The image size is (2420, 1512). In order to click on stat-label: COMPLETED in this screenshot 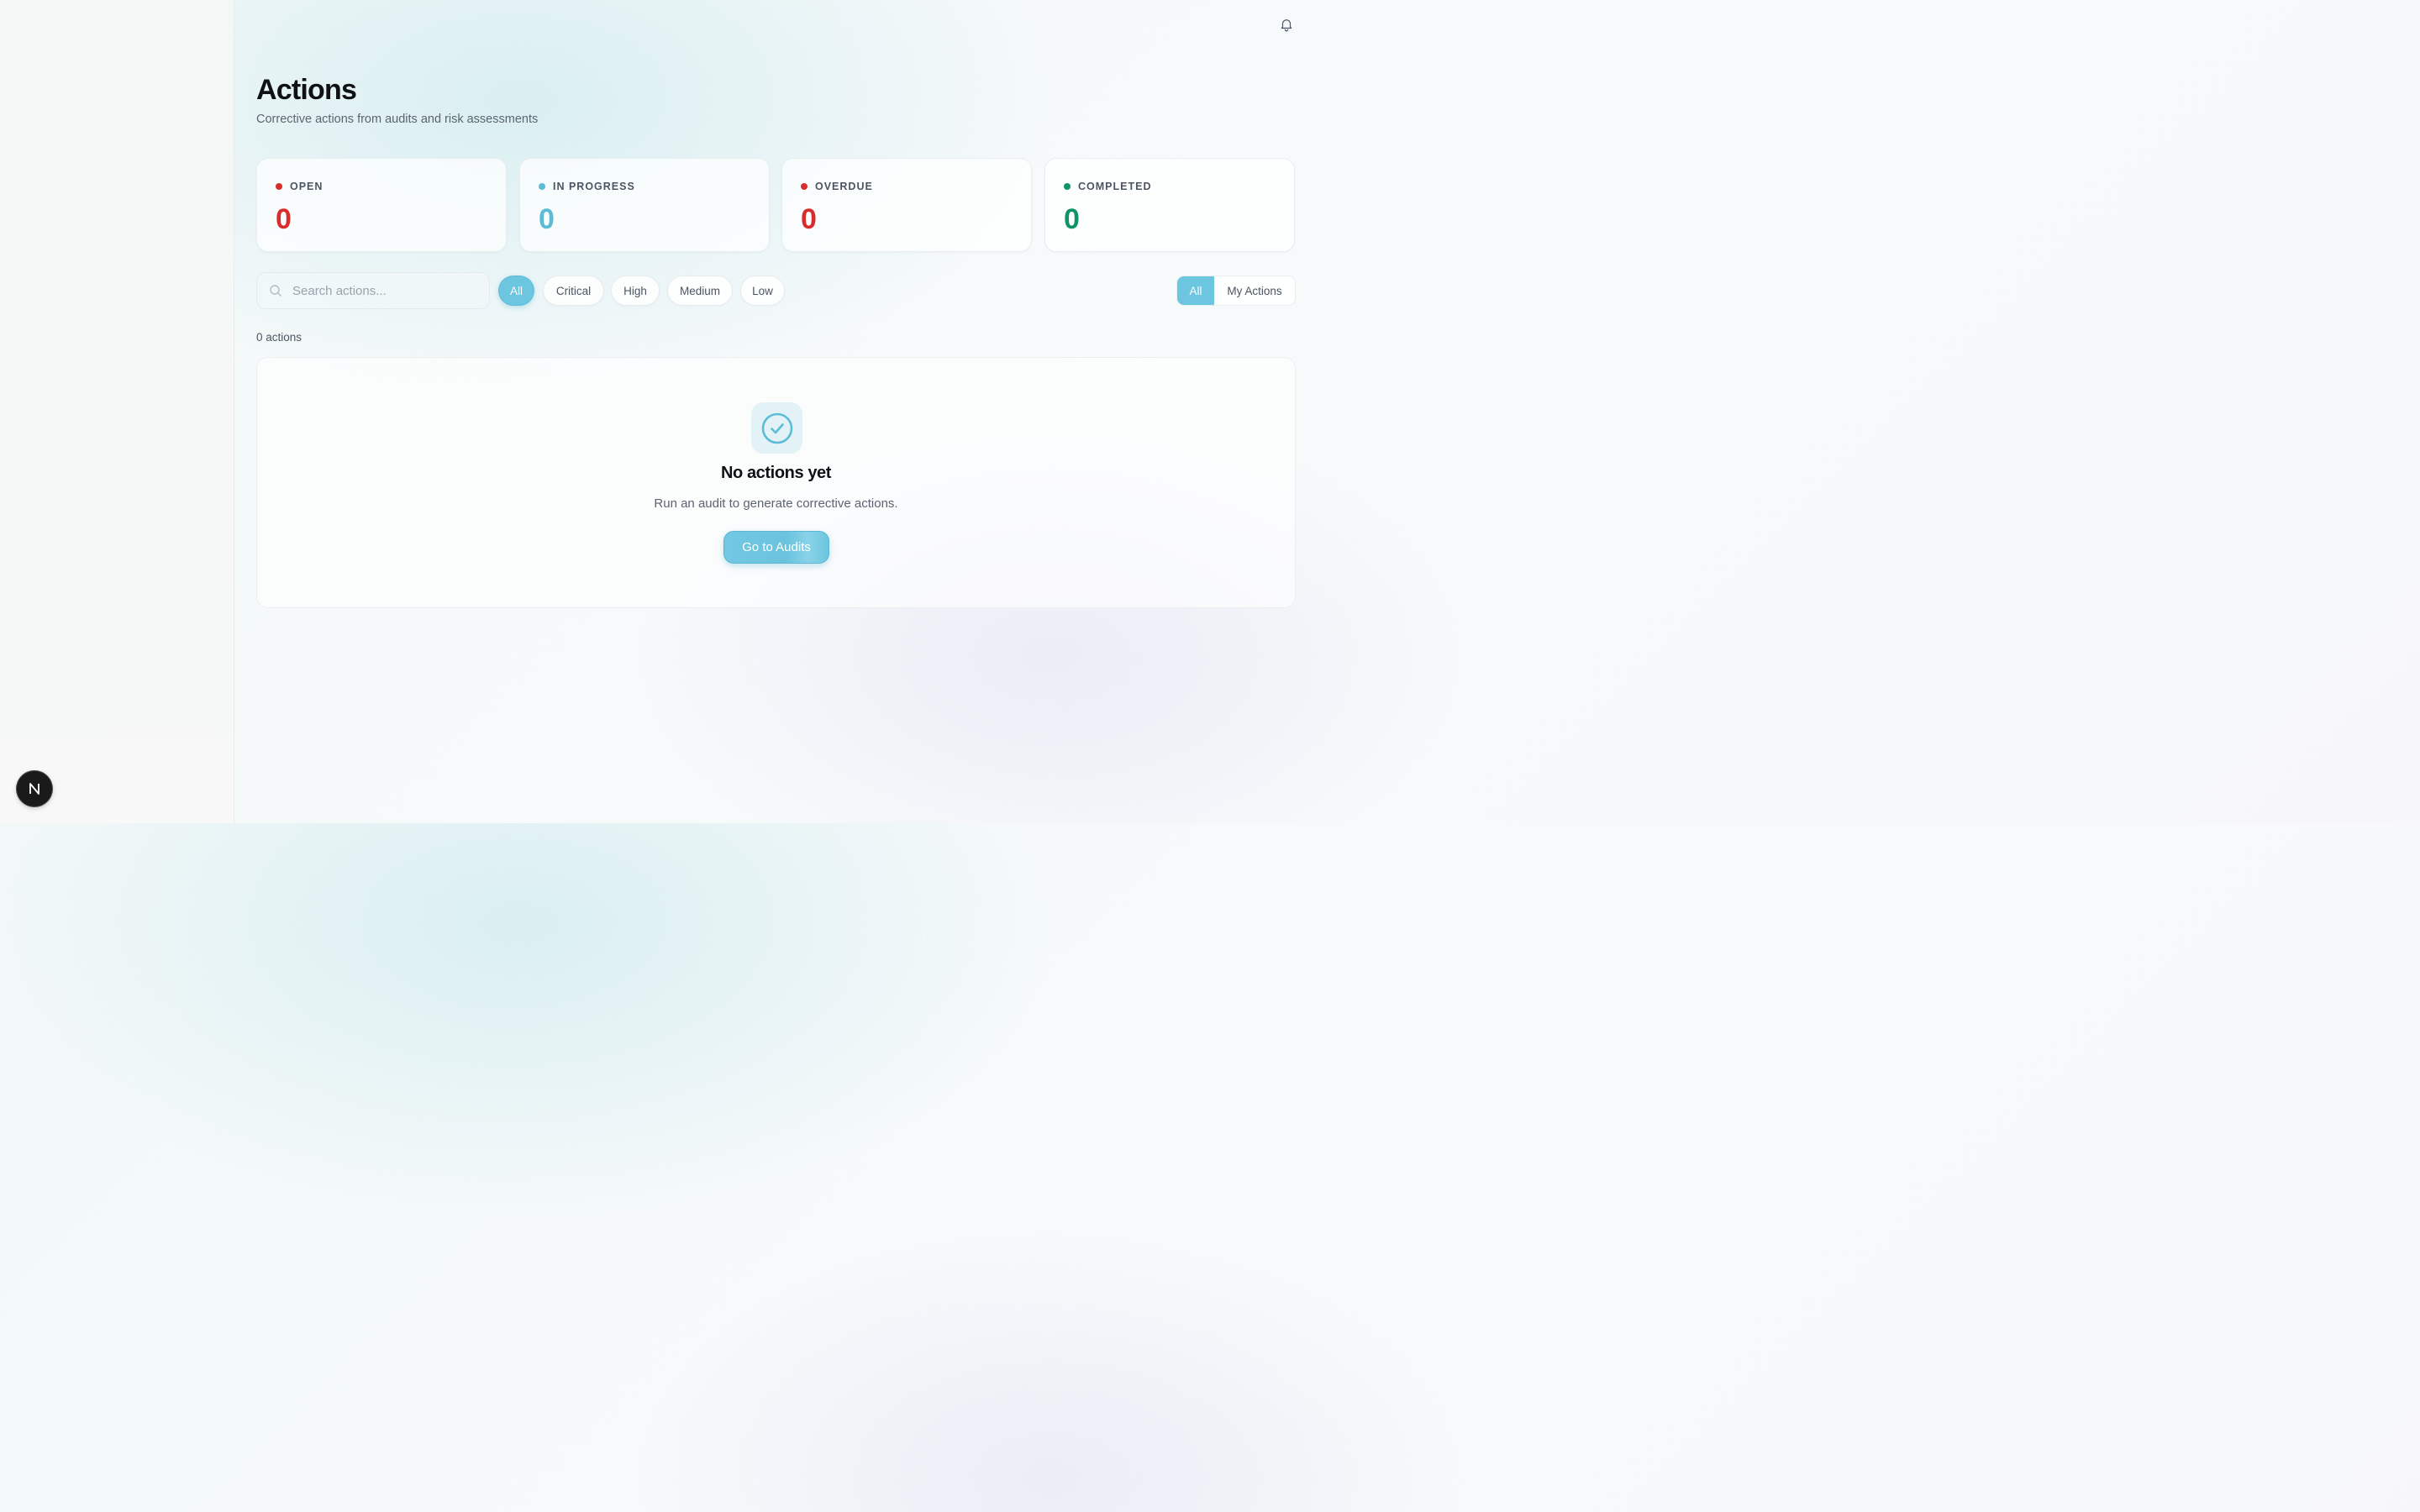, I will do `click(1115, 186)`.